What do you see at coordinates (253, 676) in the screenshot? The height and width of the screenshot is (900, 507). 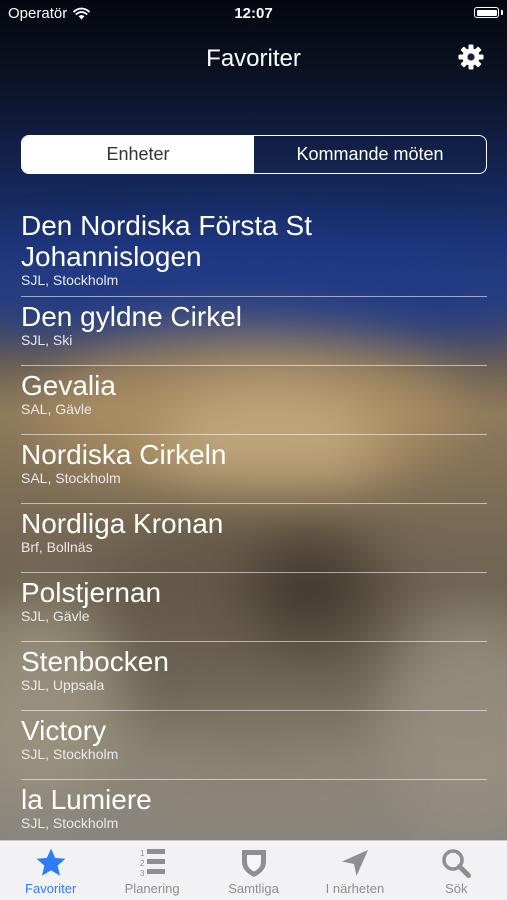 I see `list-item: Stenbocken SJL, Uppsala` at bounding box center [253, 676].